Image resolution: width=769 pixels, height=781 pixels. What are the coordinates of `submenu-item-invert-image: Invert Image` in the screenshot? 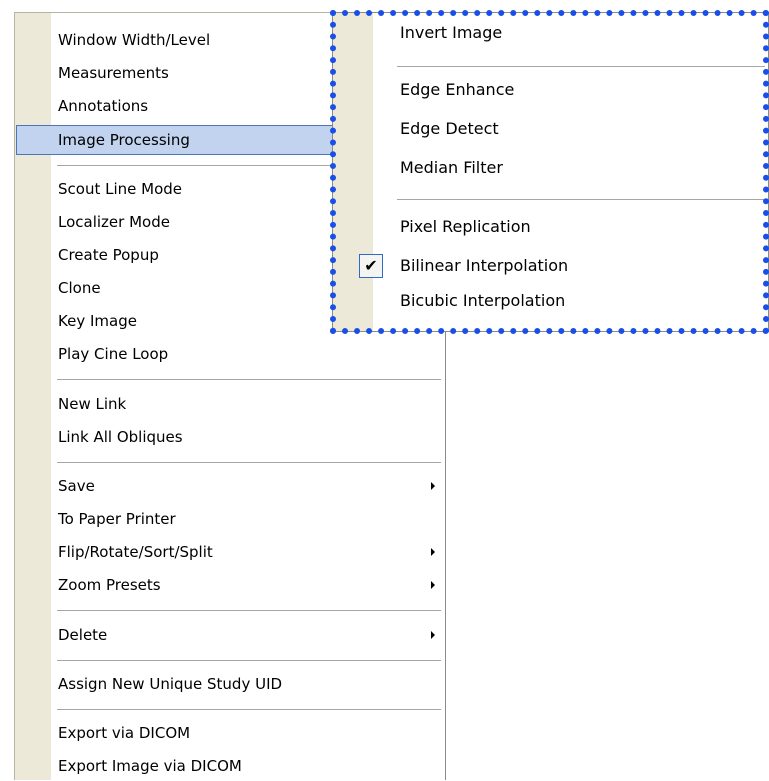 It's located at (550, 33).